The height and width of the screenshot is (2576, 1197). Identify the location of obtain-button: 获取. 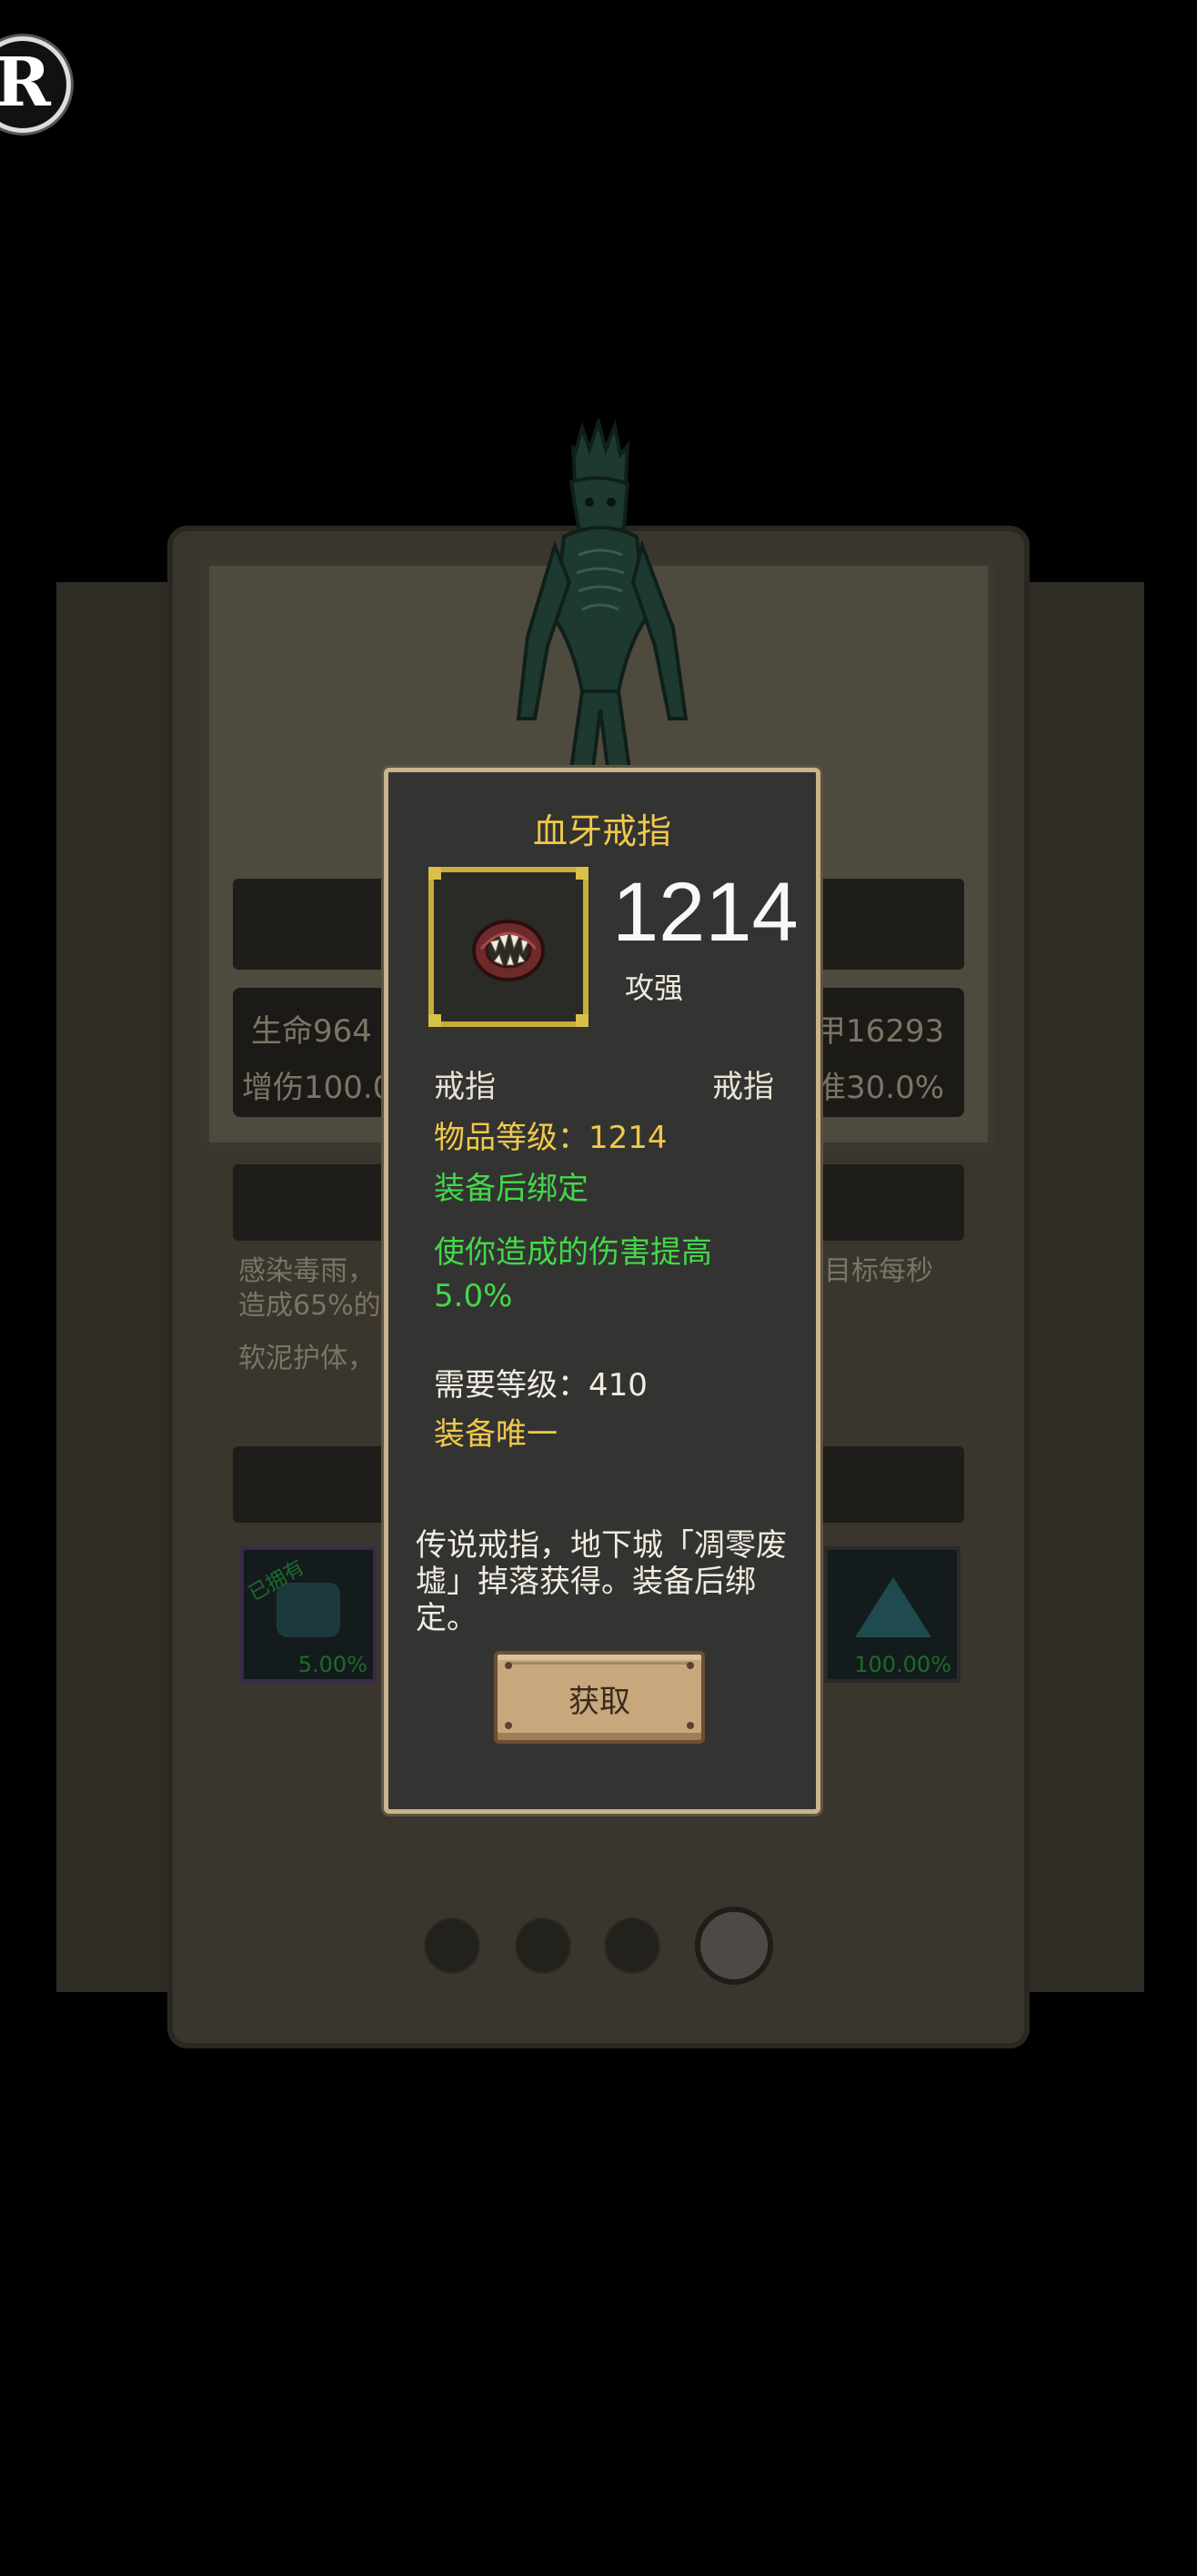
(599, 1697).